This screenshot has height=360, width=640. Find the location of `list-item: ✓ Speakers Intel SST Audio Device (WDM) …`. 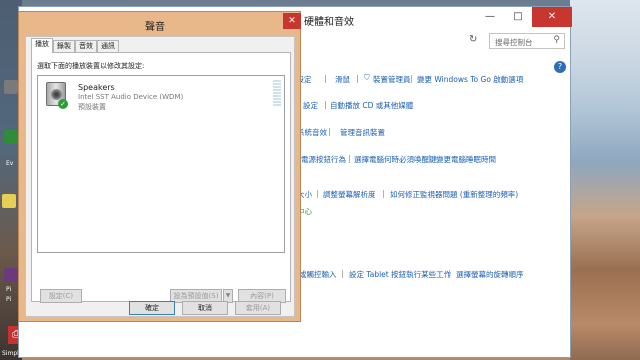

list-item: ✓ Speakers Intel SST Audio Device (WDM) … is located at coordinates (161, 95).